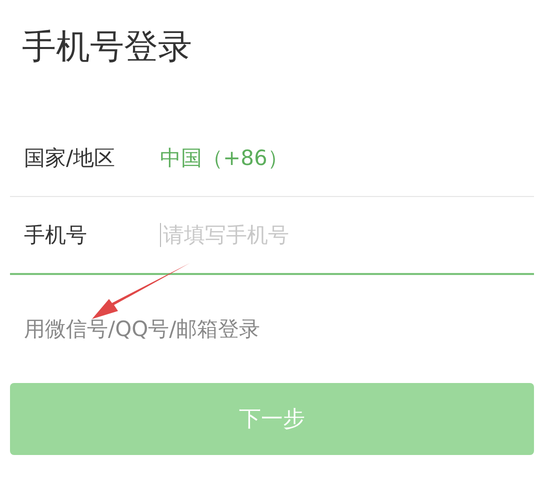 The width and height of the screenshot is (544, 488). What do you see at coordinates (56, 235) in the screenshot?
I see `phone-label: 手机号` at bounding box center [56, 235].